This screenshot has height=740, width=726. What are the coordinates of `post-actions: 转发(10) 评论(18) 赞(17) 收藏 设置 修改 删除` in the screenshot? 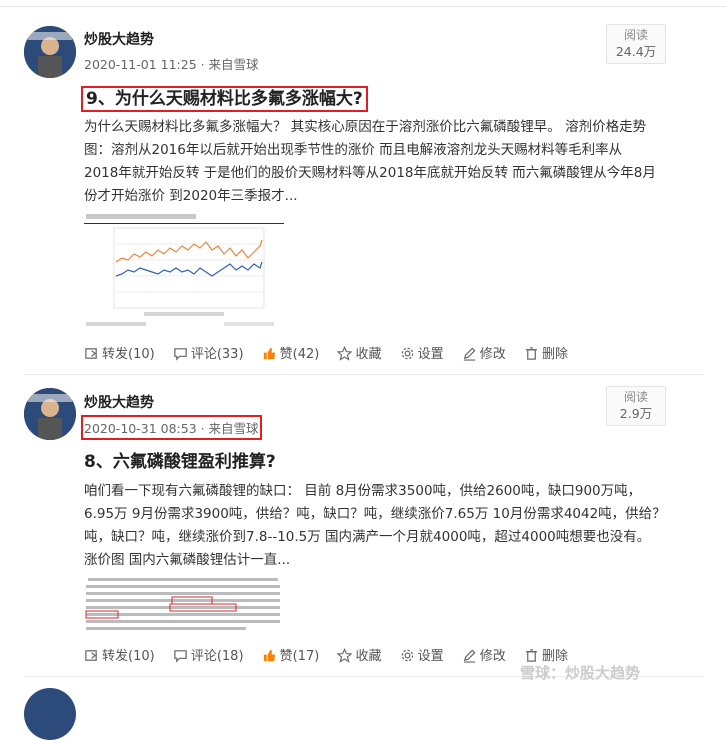 It's located at (333, 654).